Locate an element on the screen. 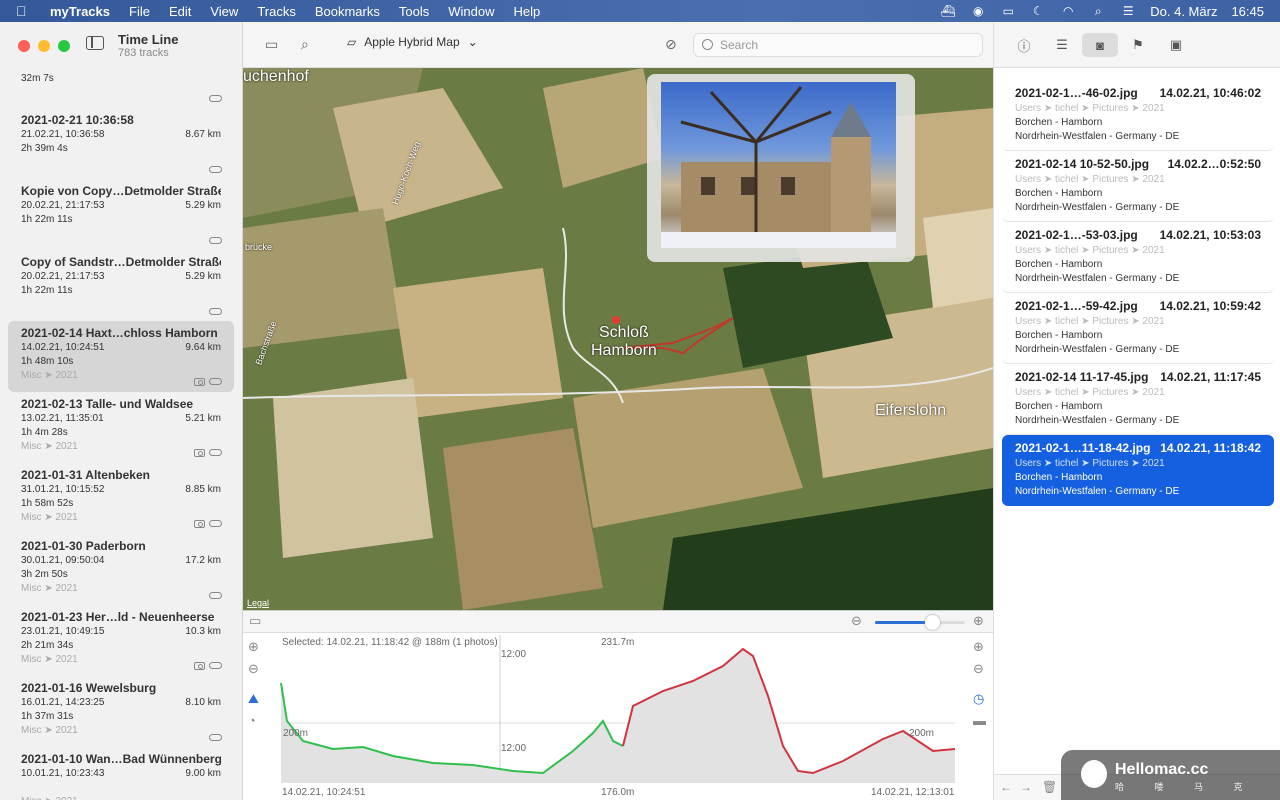 This screenshot has width=1280, height=800. menu-edit: Edit is located at coordinates (180, 11).